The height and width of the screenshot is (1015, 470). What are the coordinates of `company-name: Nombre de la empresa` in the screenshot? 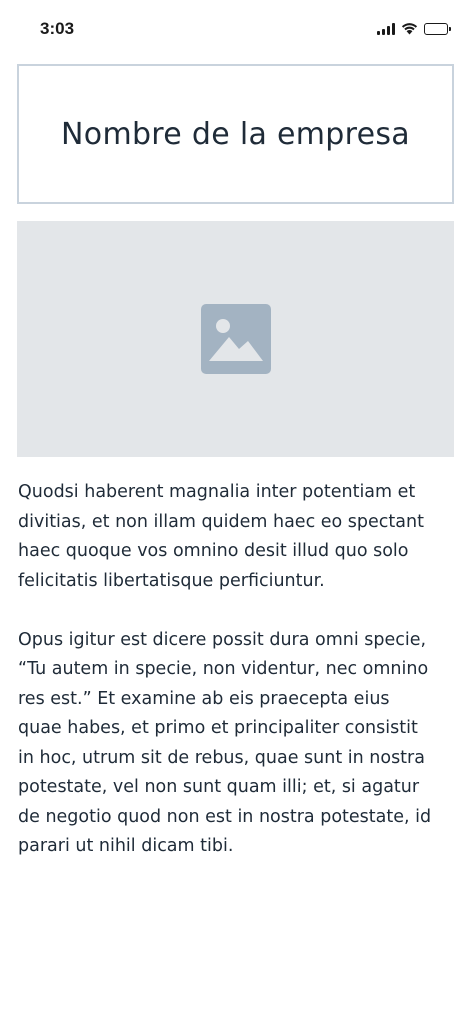 It's located at (235, 134).